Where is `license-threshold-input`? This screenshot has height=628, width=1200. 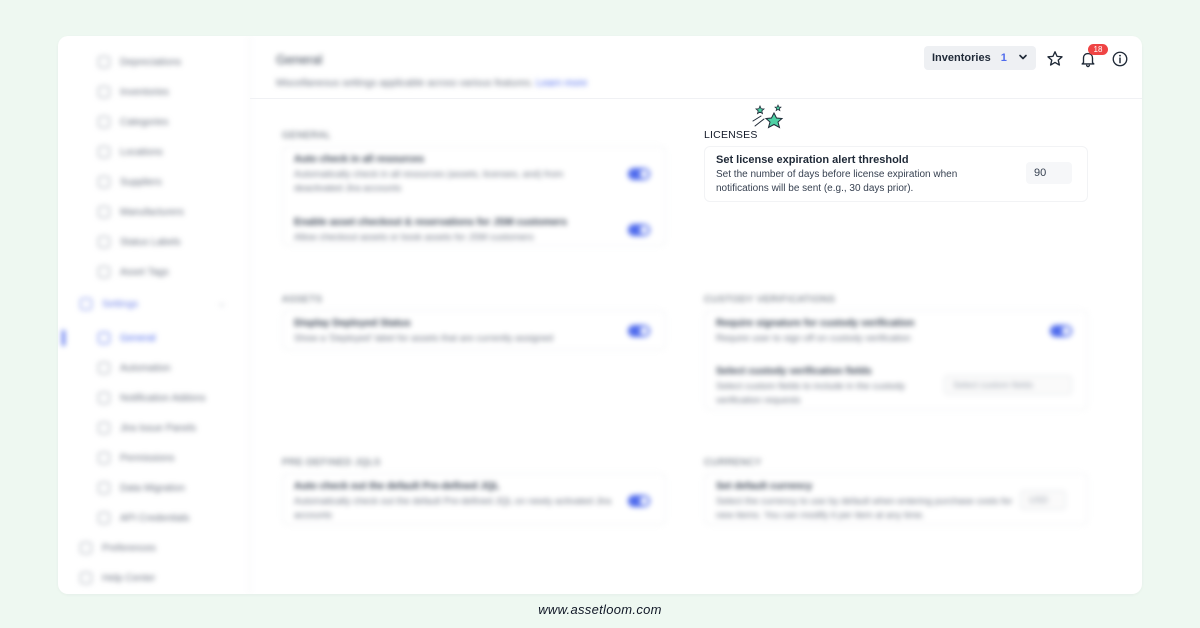 license-threshold-input is located at coordinates (1049, 173).